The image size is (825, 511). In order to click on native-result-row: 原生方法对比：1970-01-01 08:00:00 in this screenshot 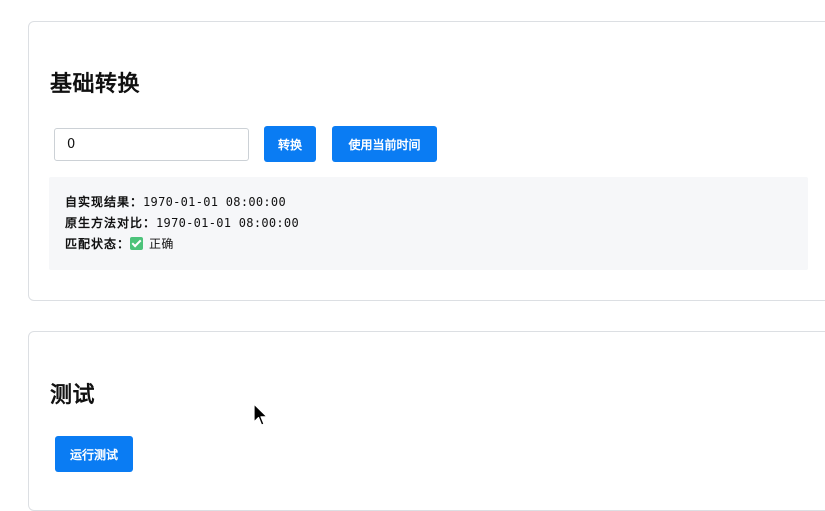, I will do `click(436, 223)`.